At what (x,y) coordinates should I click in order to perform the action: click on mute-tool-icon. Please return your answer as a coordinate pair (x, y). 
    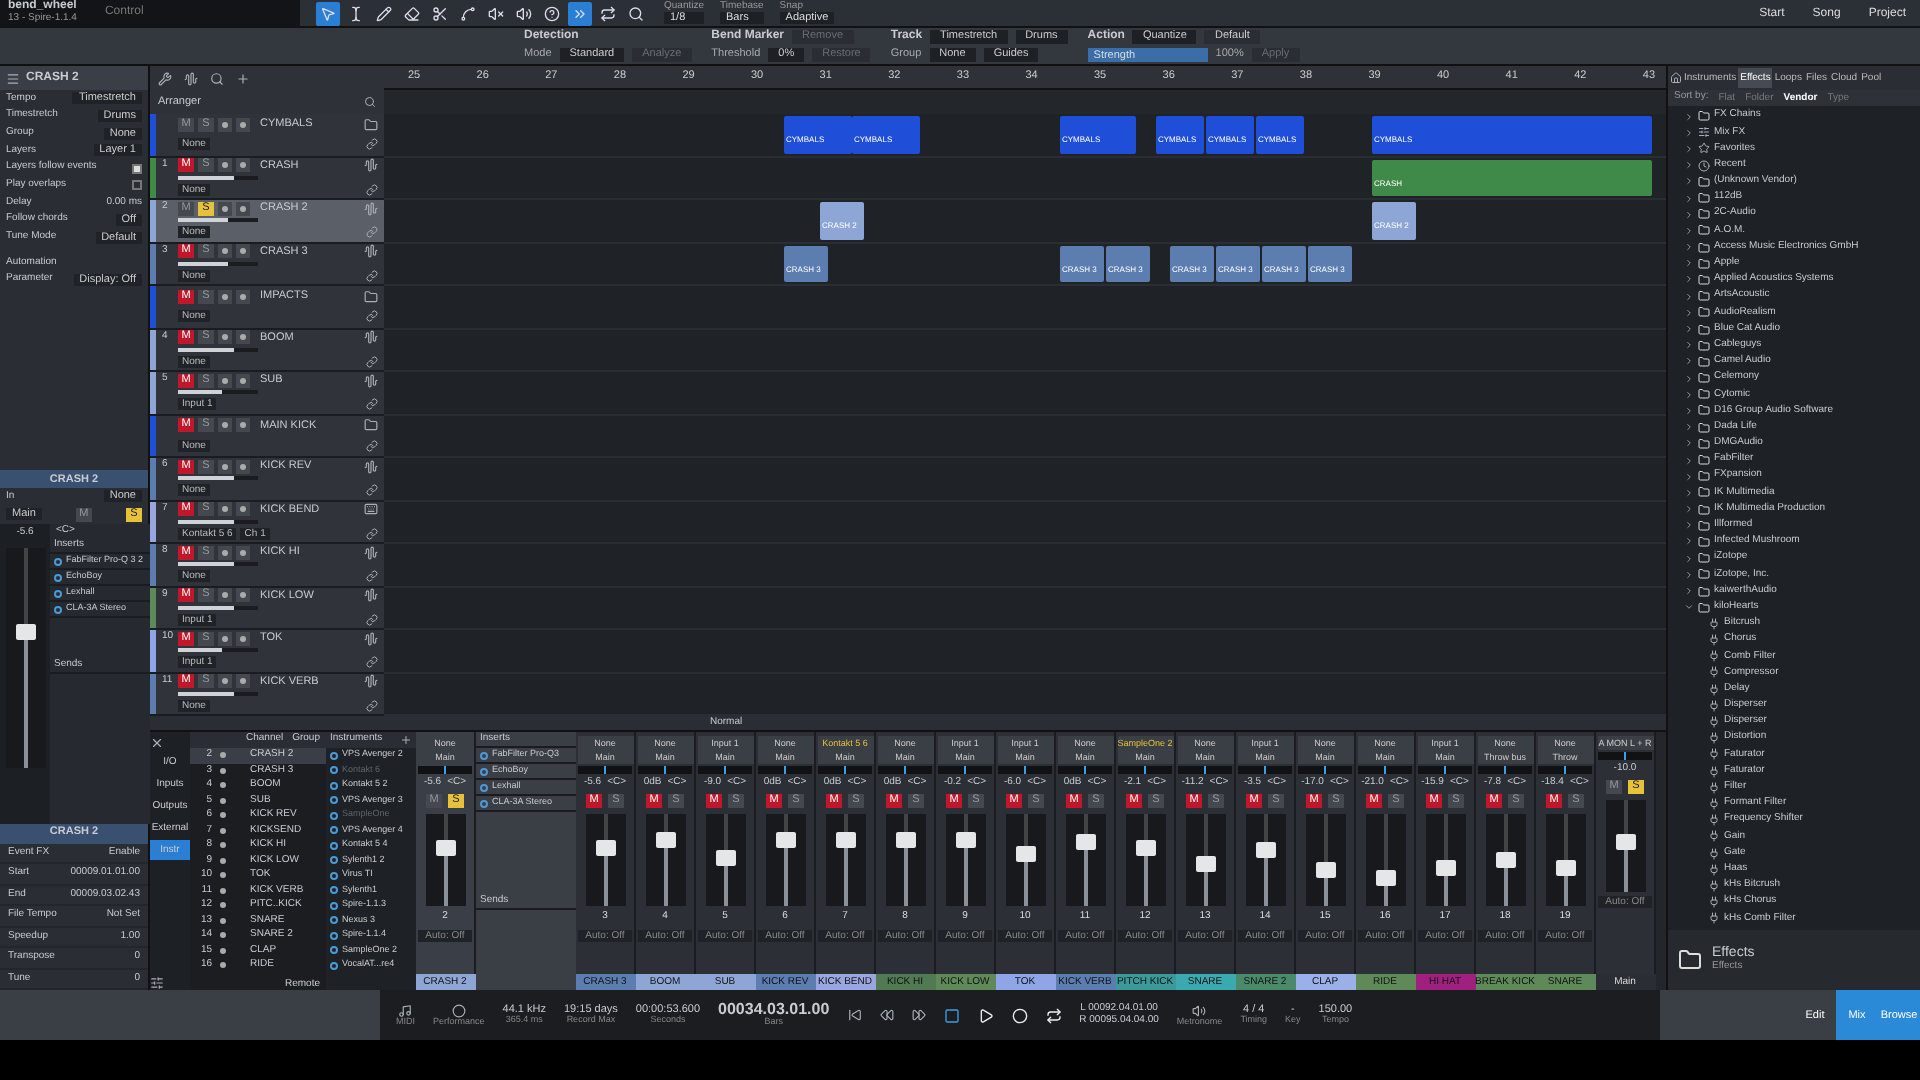
    Looking at the image, I should click on (496, 13).